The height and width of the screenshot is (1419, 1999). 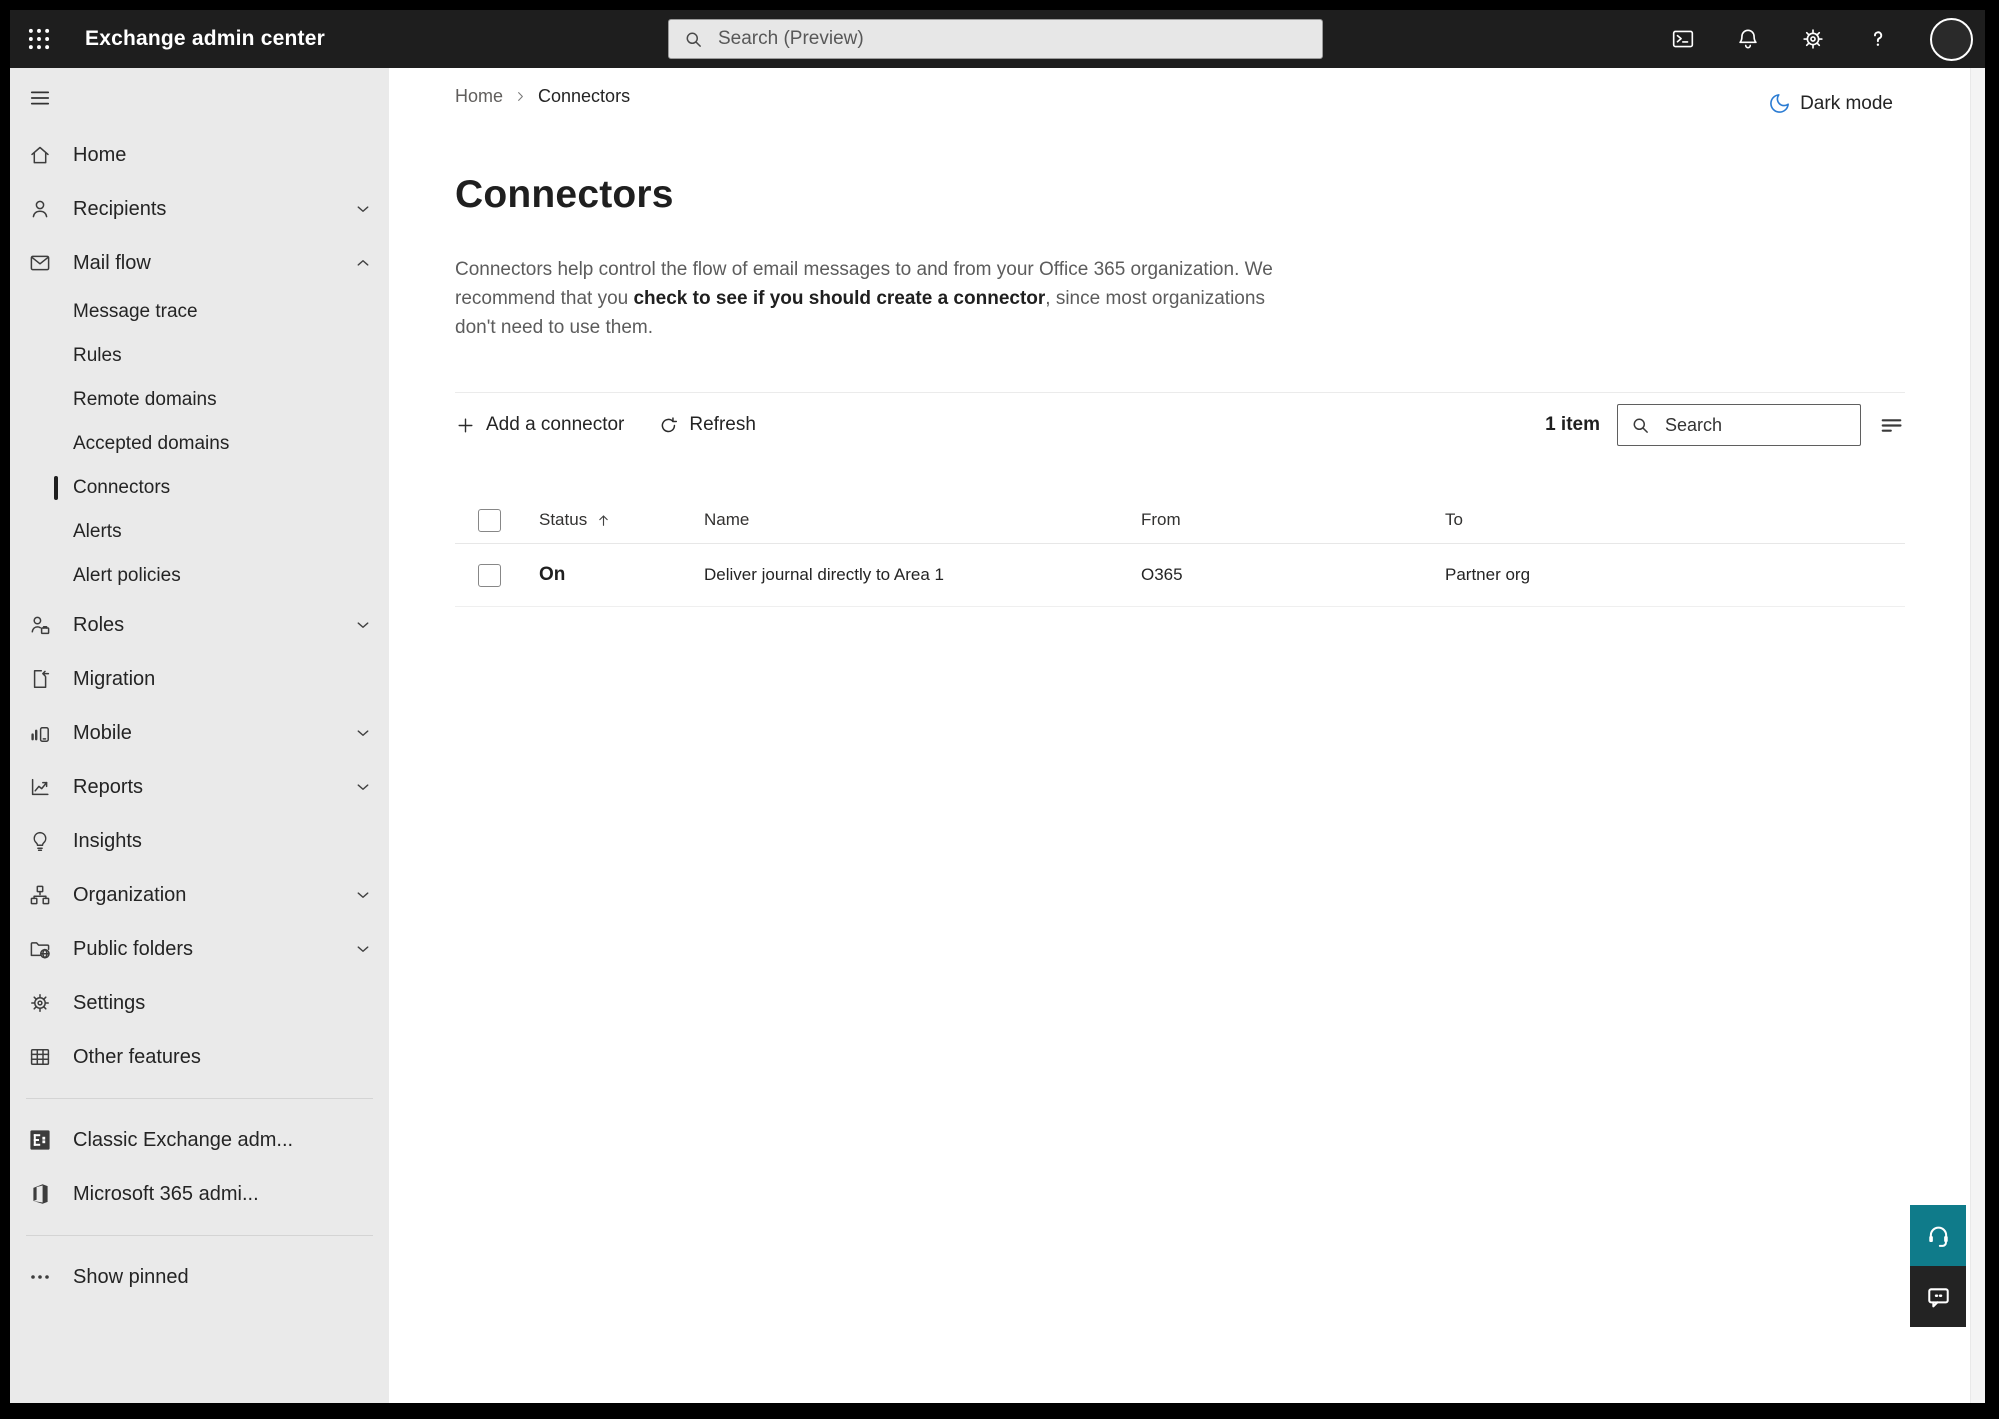 What do you see at coordinates (621, 520) in the screenshot?
I see `column-header-status: Status` at bounding box center [621, 520].